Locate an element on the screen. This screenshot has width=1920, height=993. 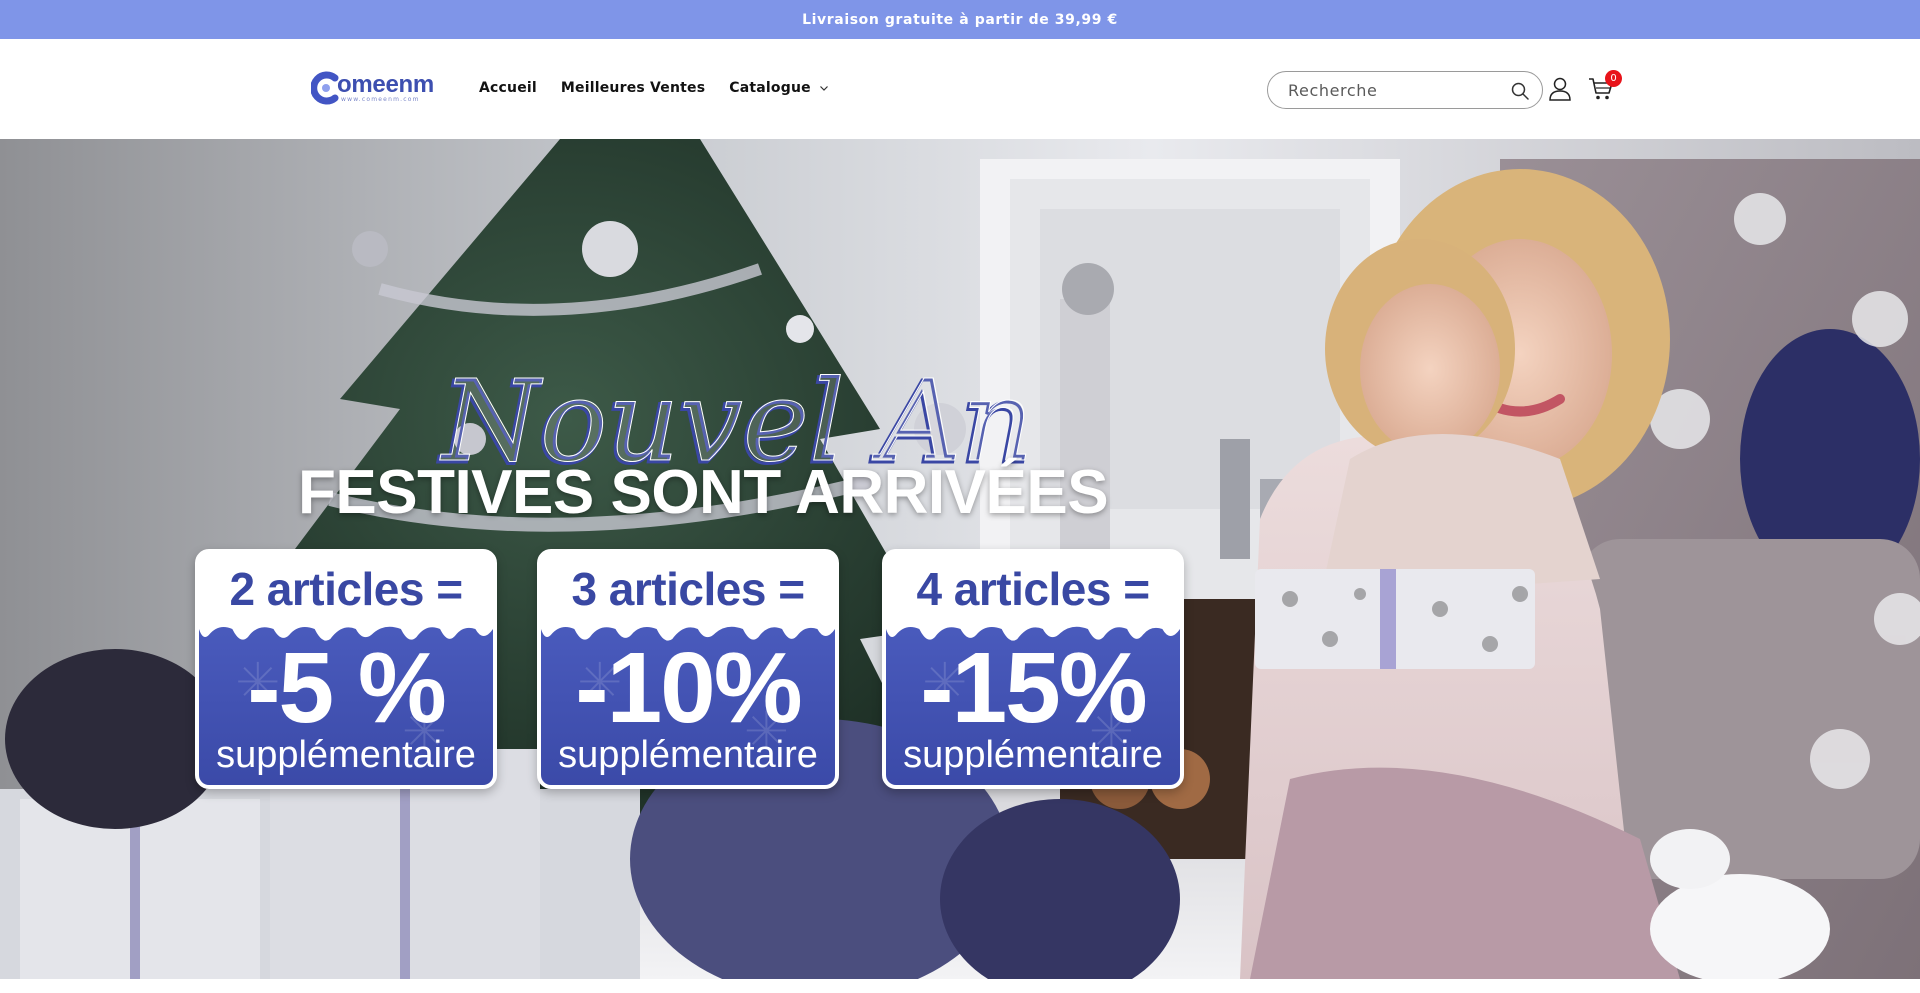
announcement-bar: Livraison gratuite à partir de 39,99 € is located at coordinates (960, 19).